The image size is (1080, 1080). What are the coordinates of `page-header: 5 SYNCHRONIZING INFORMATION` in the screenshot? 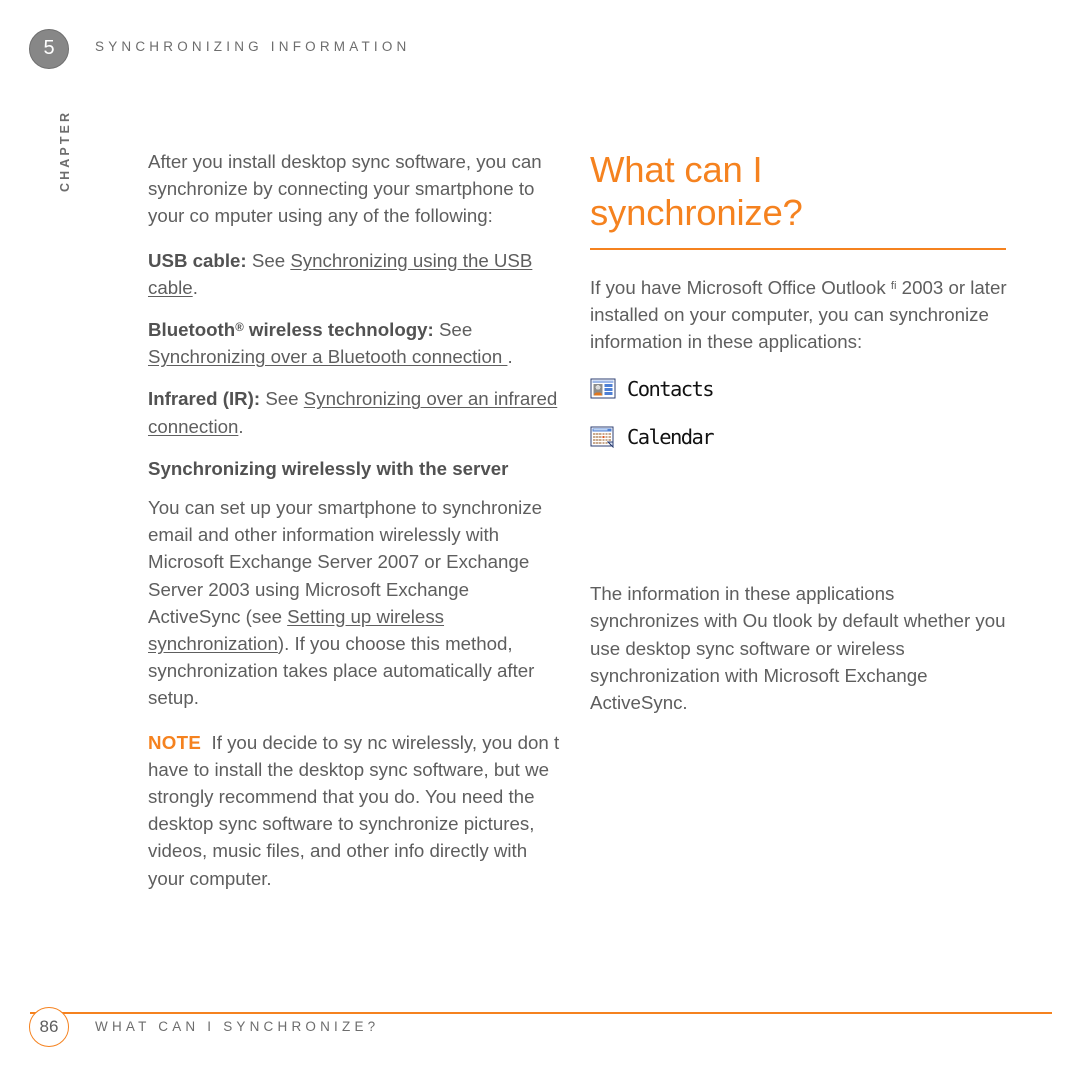 It's located at (540, 48).